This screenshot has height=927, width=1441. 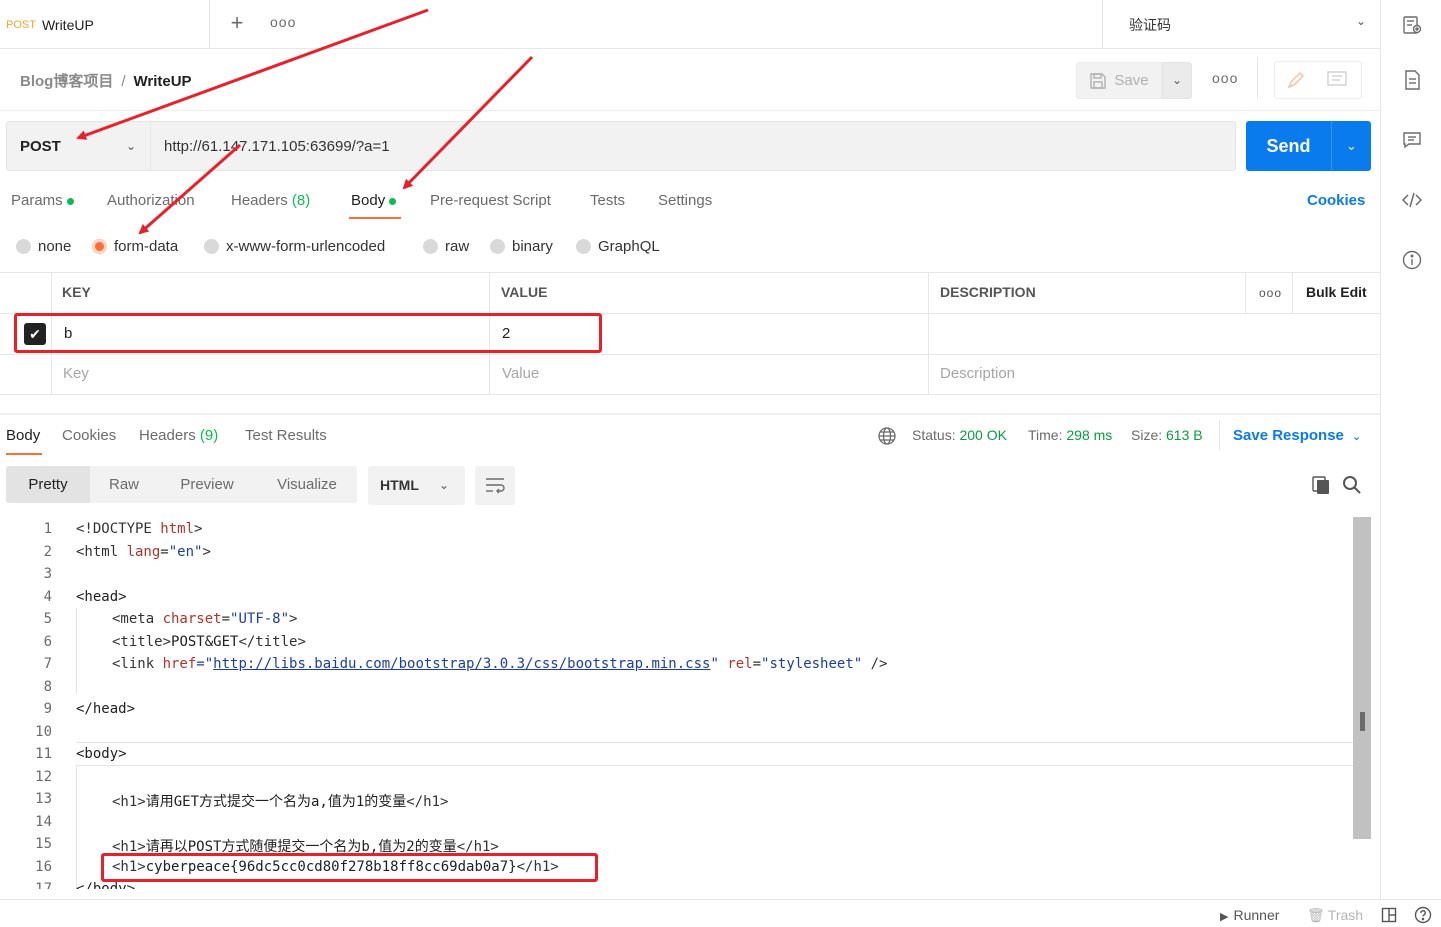 What do you see at coordinates (1345, 915) in the screenshot?
I see `trash-label: Trash` at bounding box center [1345, 915].